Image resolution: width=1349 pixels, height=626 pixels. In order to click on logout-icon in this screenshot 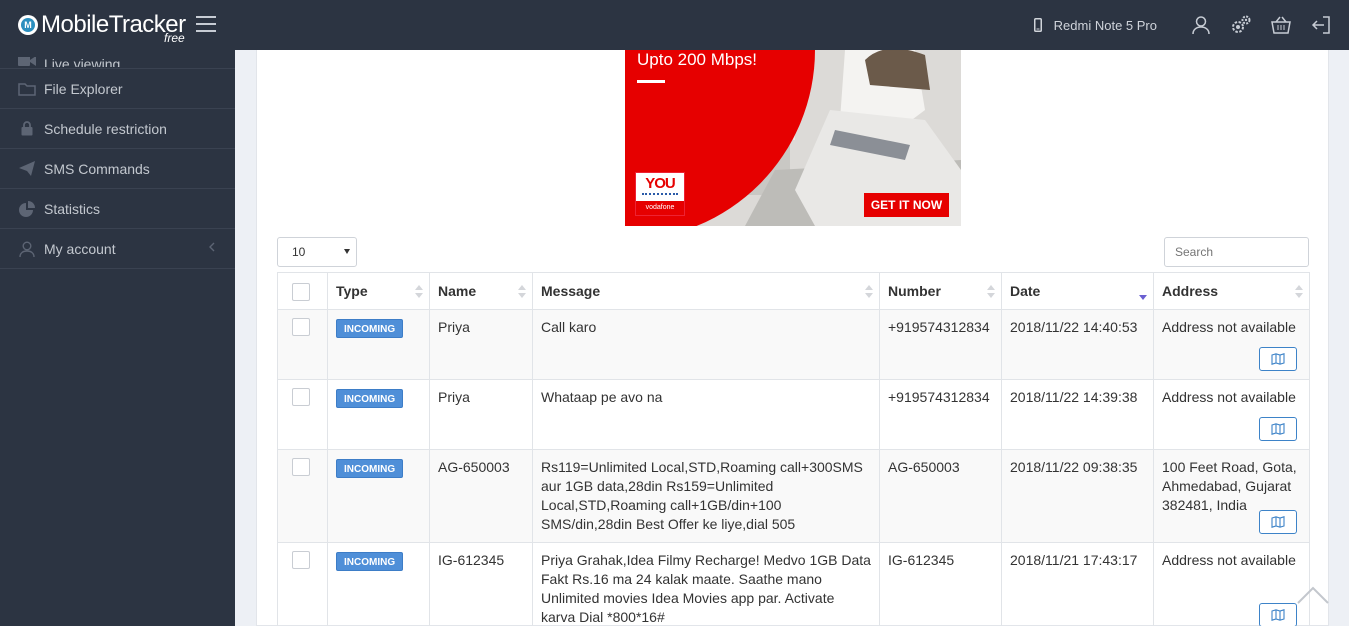, I will do `click(1321, 25)`.